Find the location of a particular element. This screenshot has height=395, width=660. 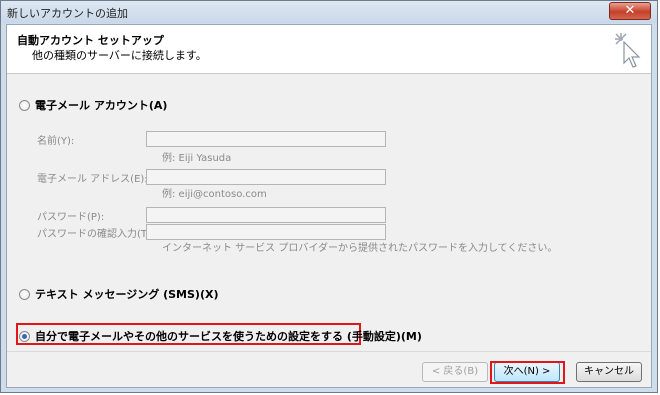

wizard-header: 自動アカウント セットアップ 他の種類のサーバーに接続します。 is located at coordinates (329, 49).